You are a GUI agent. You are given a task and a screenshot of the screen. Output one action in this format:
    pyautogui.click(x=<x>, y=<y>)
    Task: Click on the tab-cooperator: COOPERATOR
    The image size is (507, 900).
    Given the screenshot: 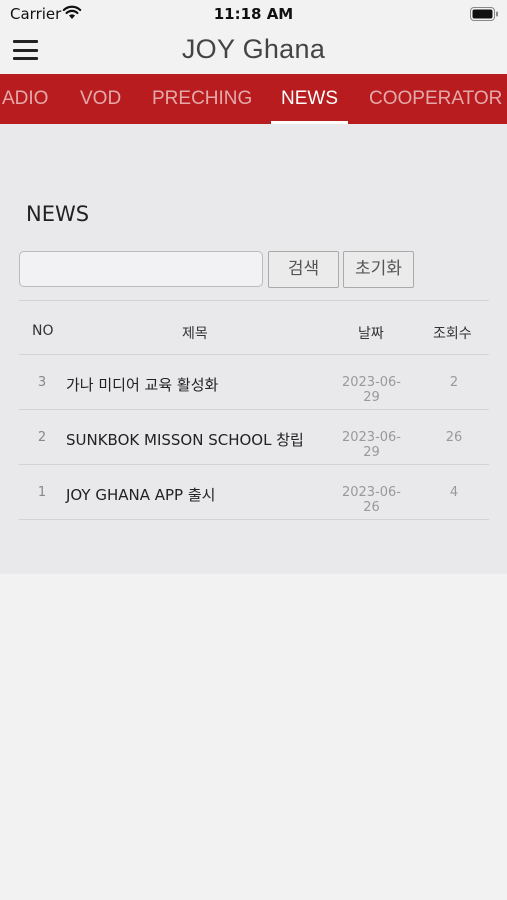 What is the action you would take?
    pyautogui.click(x=435, y=99)
    